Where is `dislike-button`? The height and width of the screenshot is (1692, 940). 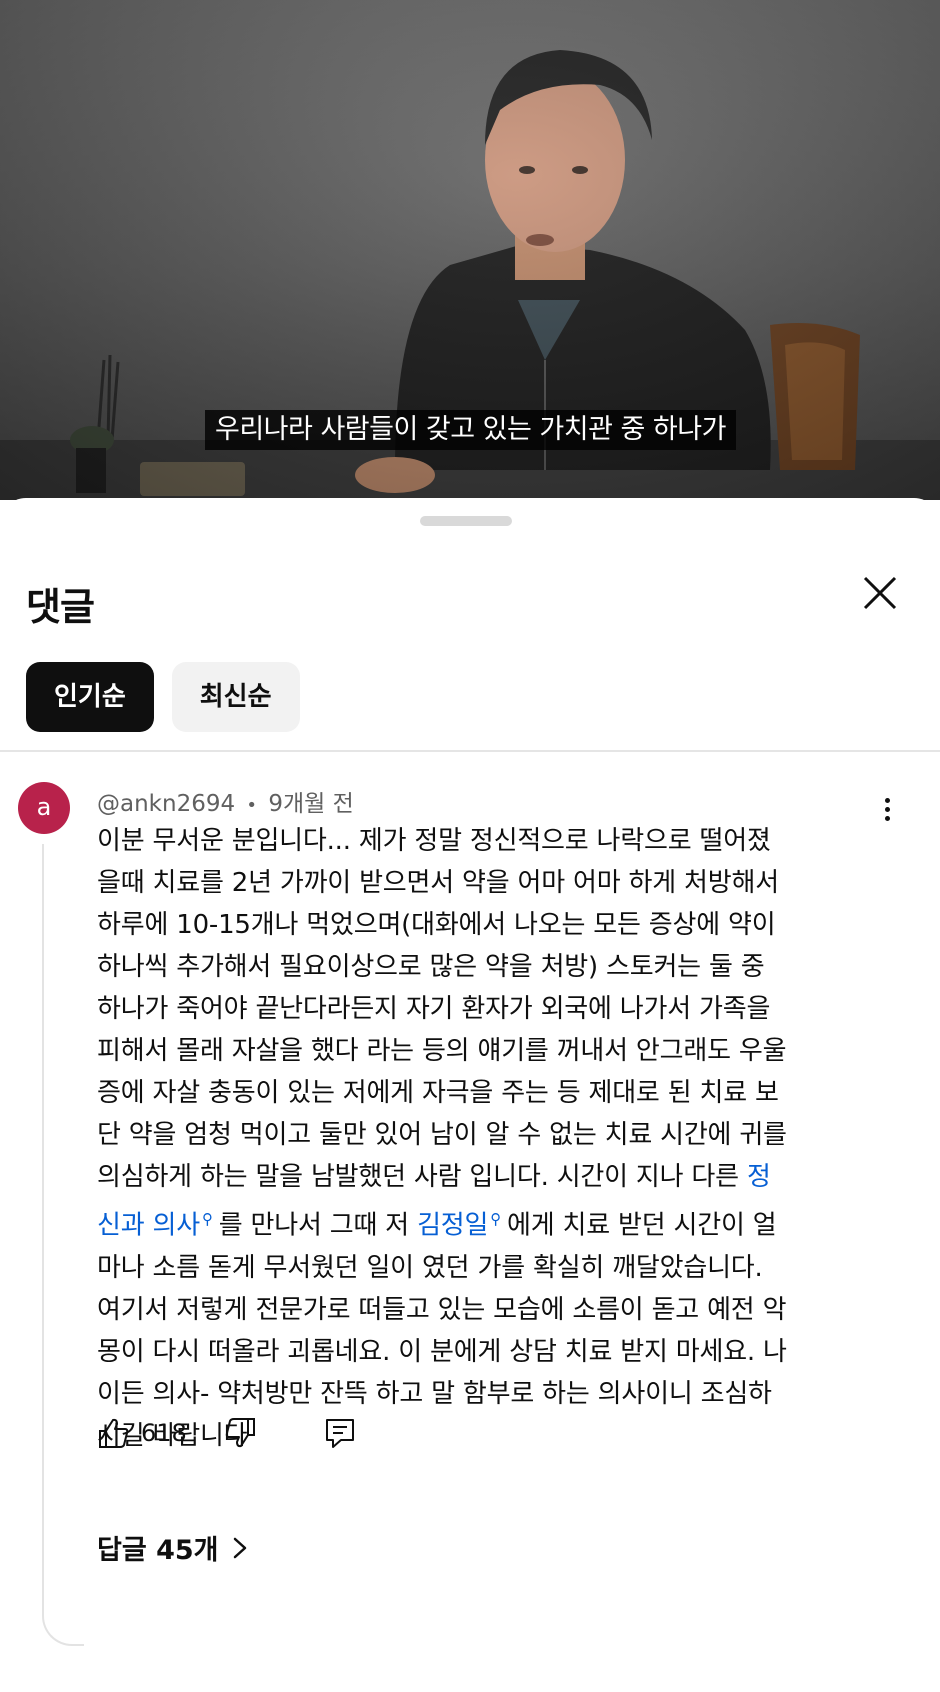
dislike-button is located at coordinates (240, 1433).